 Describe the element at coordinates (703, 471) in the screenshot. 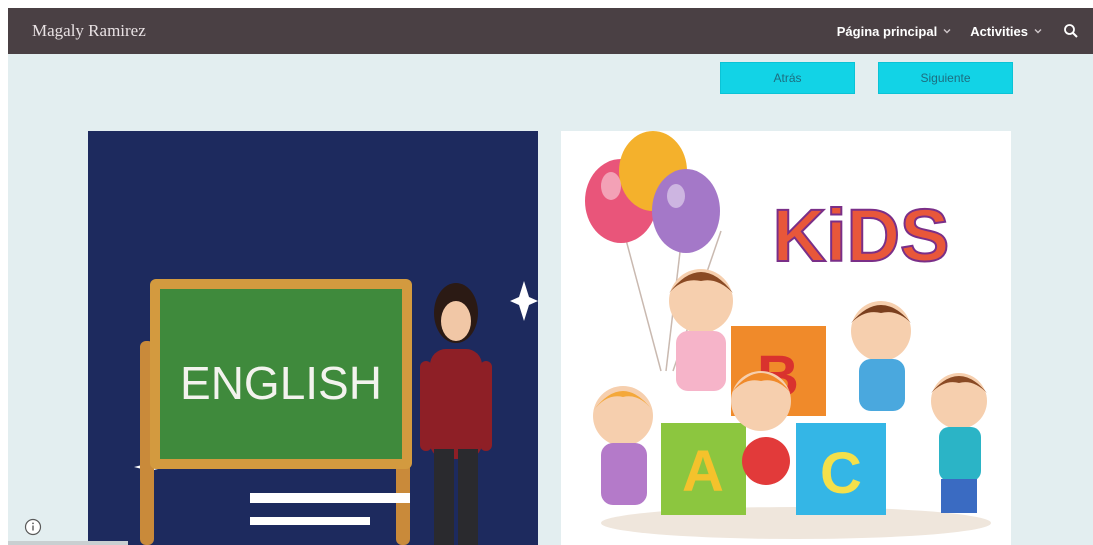

I see `block-letter-a: A` at that location.